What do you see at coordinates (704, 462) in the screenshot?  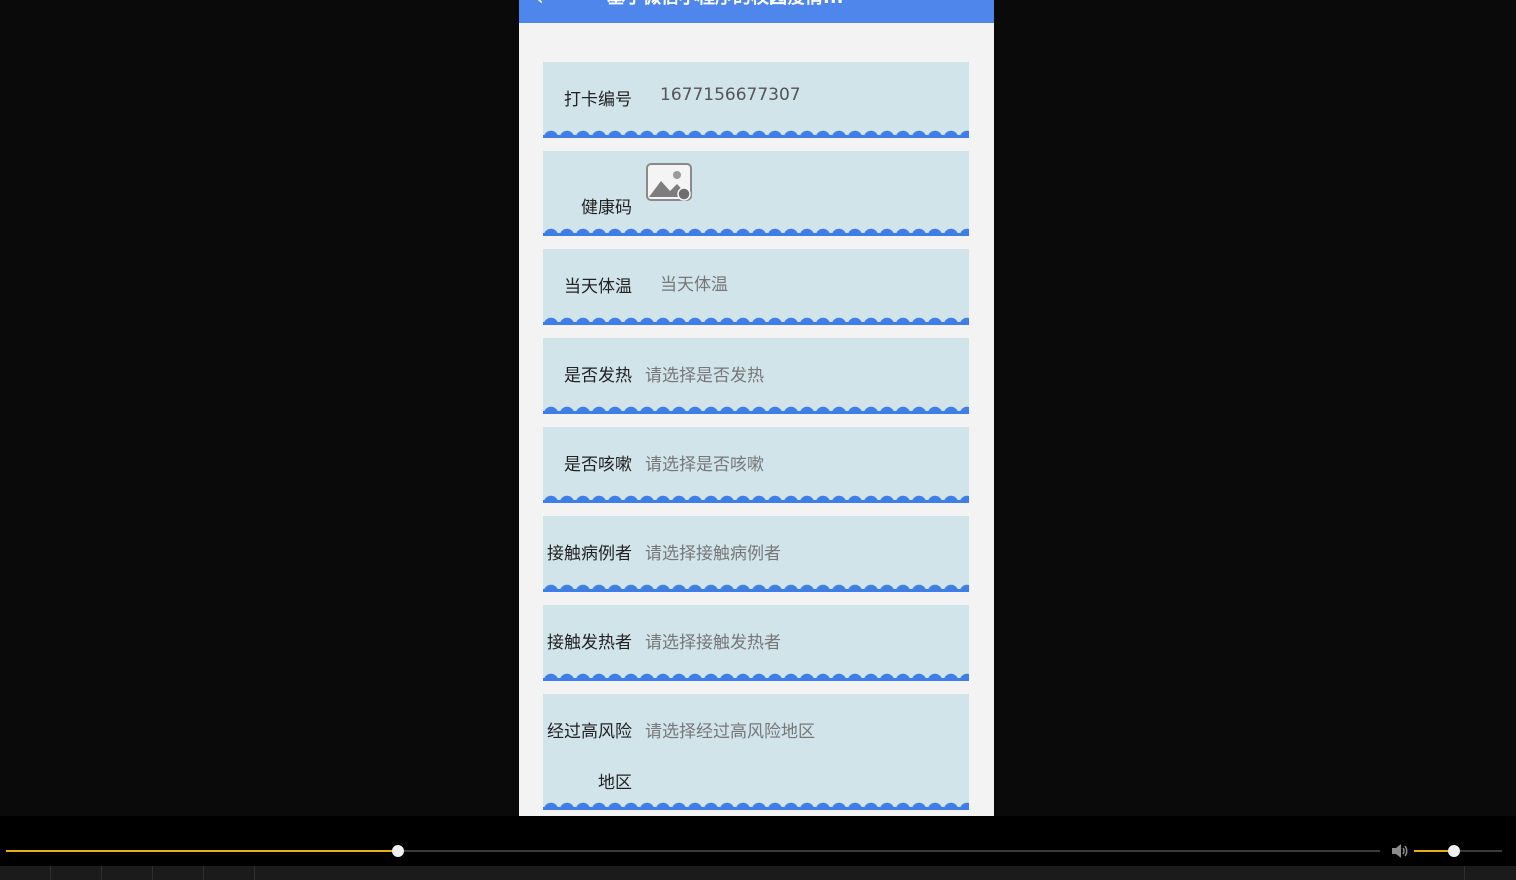 I see `cough-select: 请选择是否咳嗽` at bounding box center [704, 462].